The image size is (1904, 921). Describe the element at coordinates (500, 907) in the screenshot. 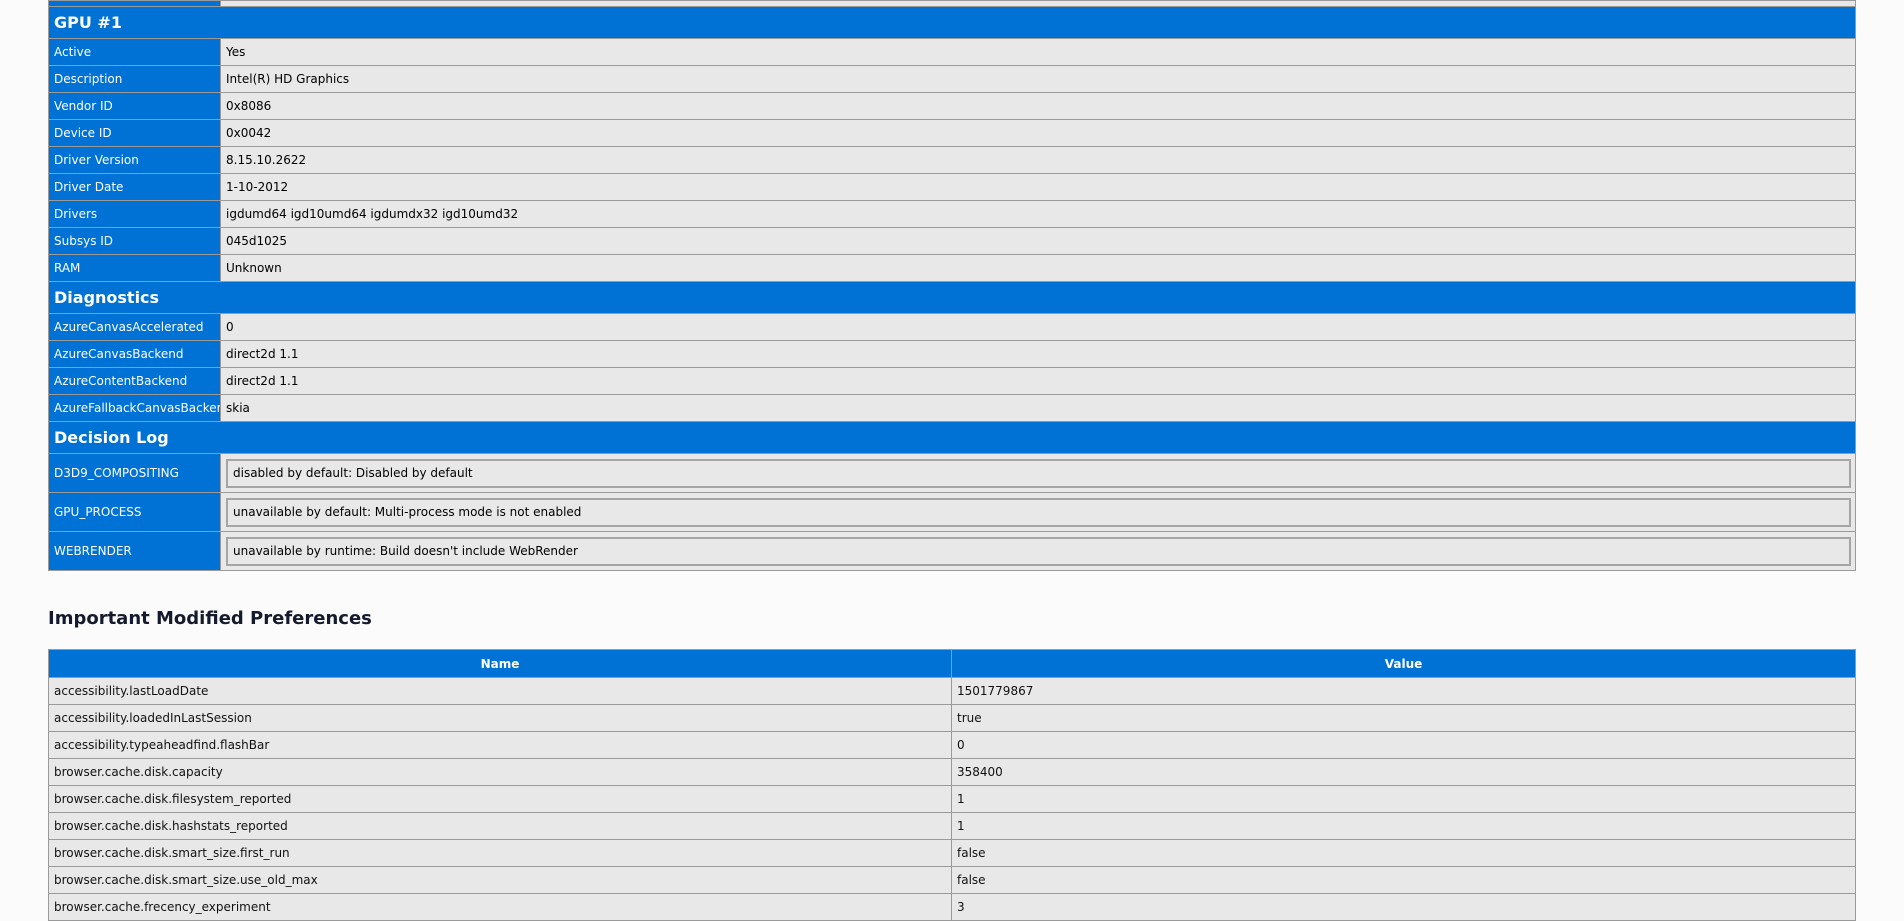

I see `pref-name: browser.cache.frecency_experiment` at that location.